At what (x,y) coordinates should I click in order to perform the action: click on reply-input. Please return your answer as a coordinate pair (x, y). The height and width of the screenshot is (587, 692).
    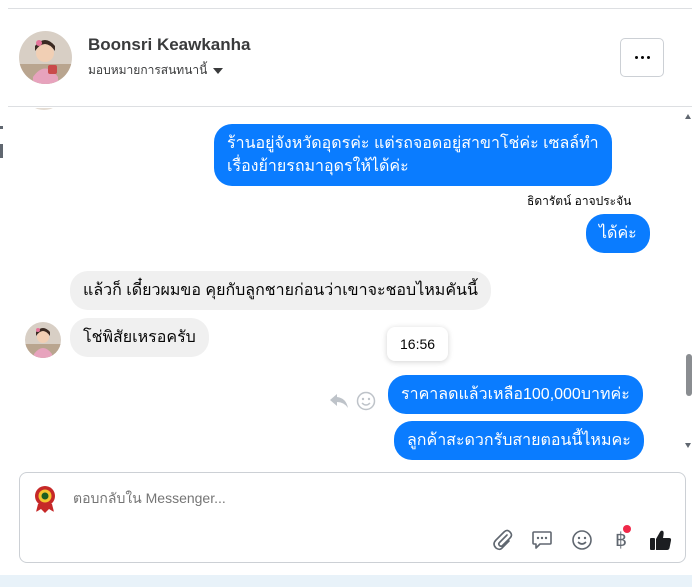
    Looking at the image, I should click on (323, 498).